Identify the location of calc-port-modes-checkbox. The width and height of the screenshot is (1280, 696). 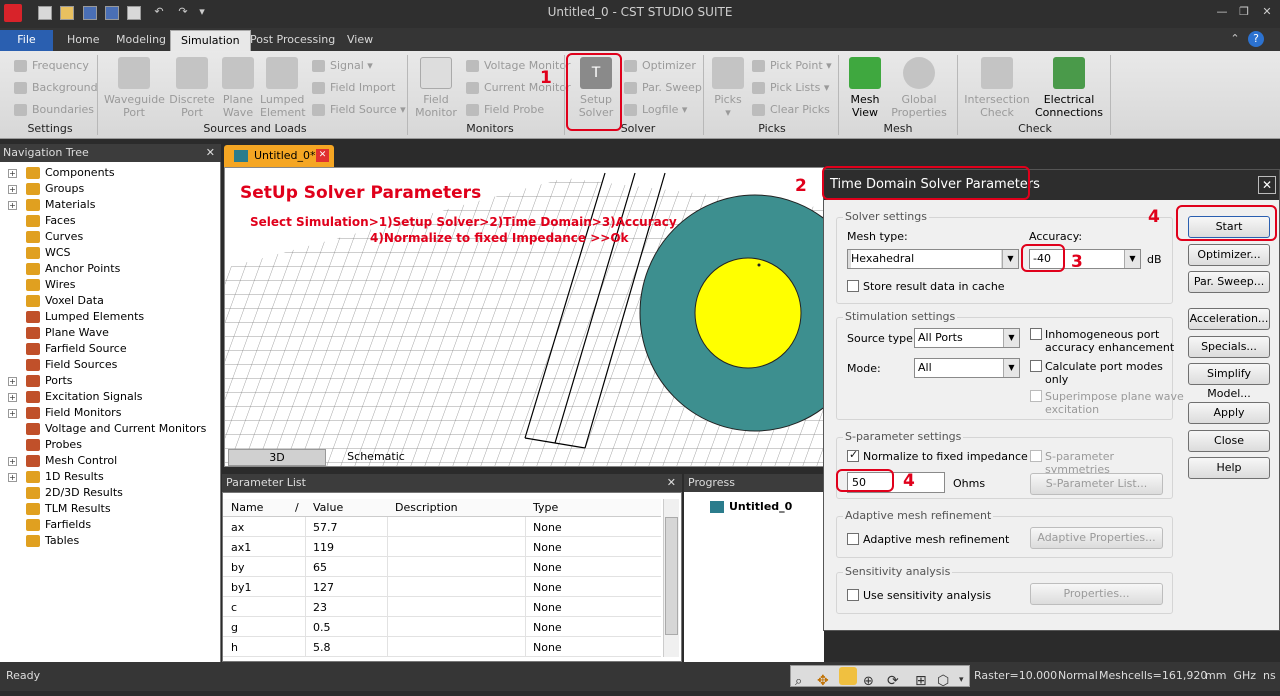
(1036, 366).